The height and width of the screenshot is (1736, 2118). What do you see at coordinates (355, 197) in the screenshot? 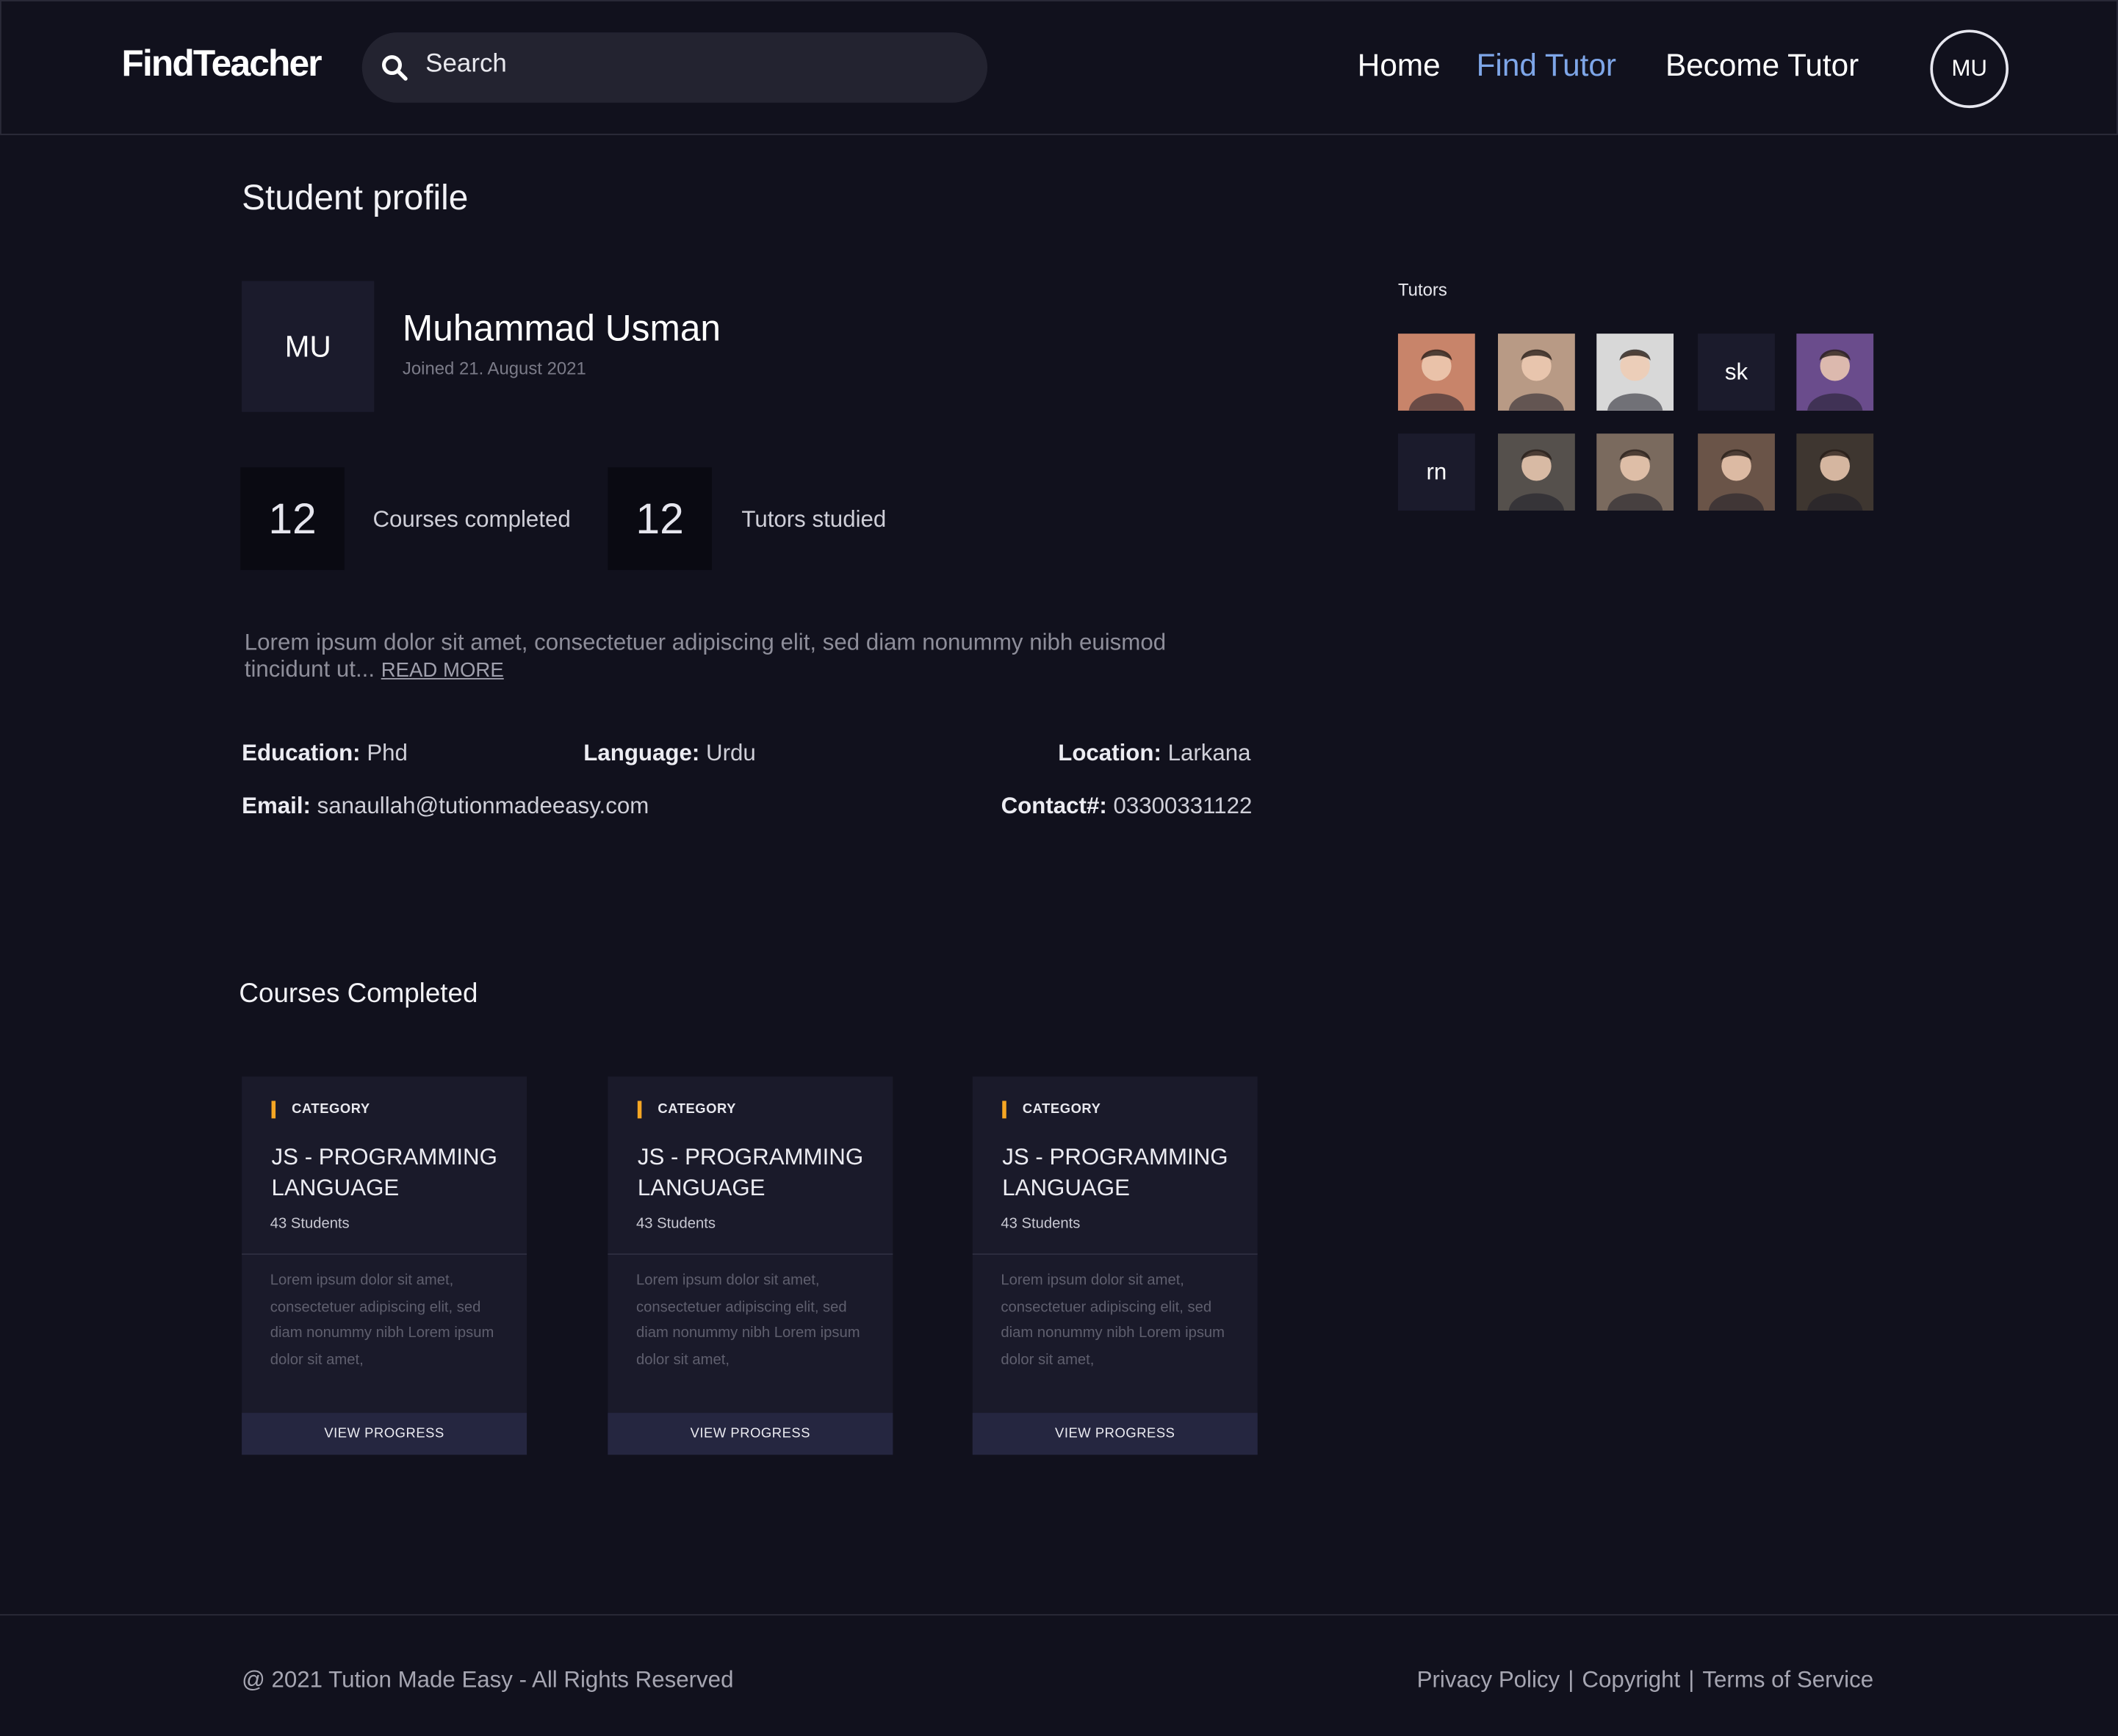
I see `page-title: Student profile` at bounding box center [355, 197].